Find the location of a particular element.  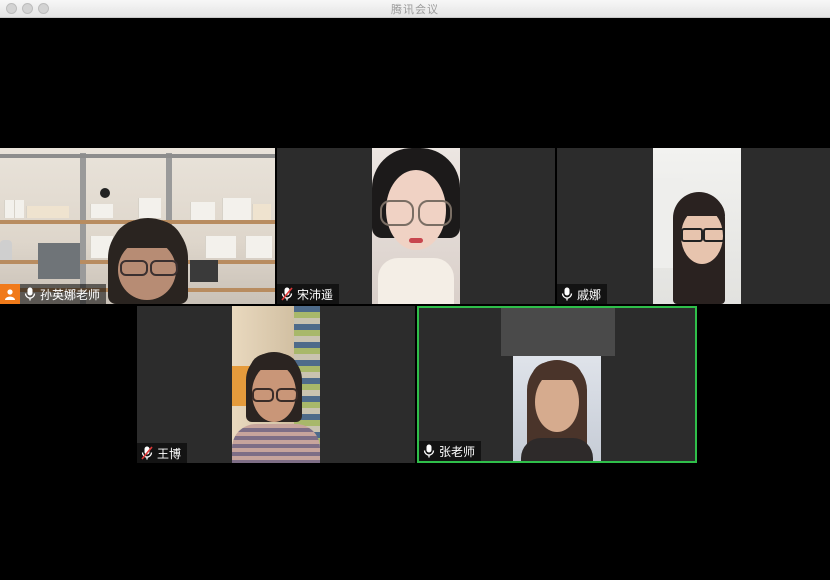

participant-name: 宋沛遥 is located at coordinates (315, 294).